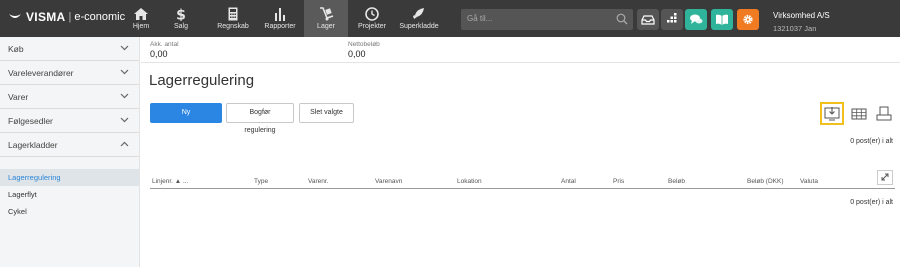 The height and width of the screenshot is (267, 900). I want to click on column-header-type: Type, so click(261, 181).